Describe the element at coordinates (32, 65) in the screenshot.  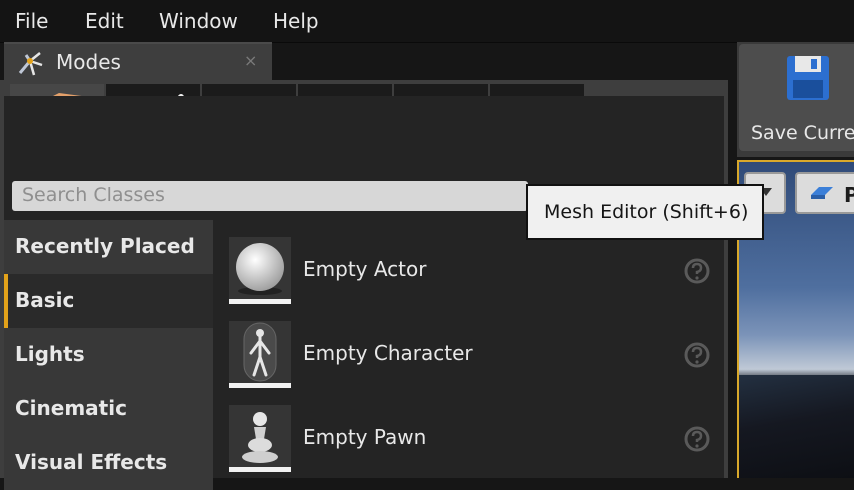
I see `modes-icon` at that location.